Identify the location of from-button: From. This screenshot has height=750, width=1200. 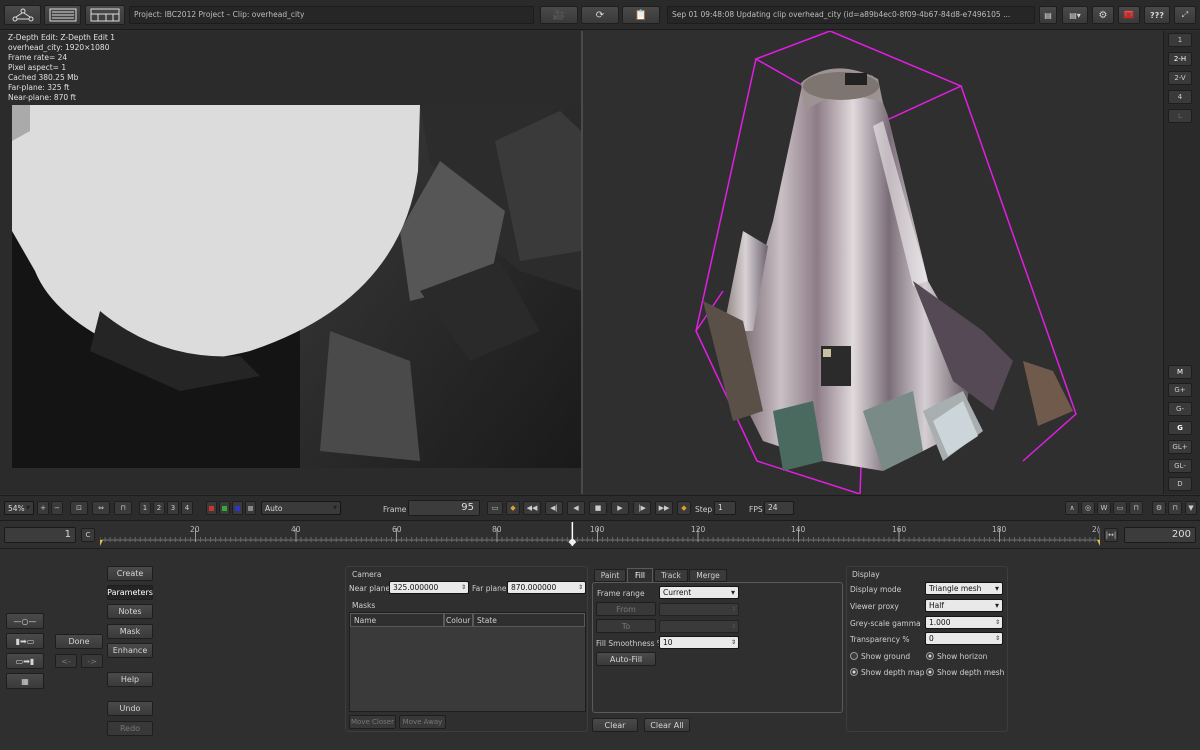
(626, 609).